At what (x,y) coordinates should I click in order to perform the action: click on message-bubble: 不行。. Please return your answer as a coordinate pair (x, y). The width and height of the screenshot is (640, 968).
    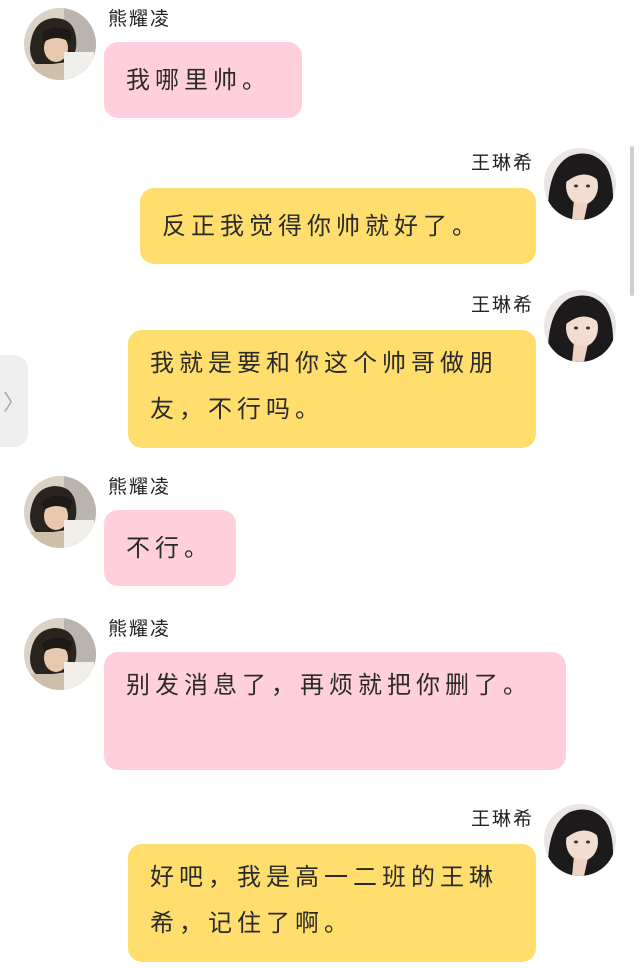
    Looking at the image, I should click on (170, 548).